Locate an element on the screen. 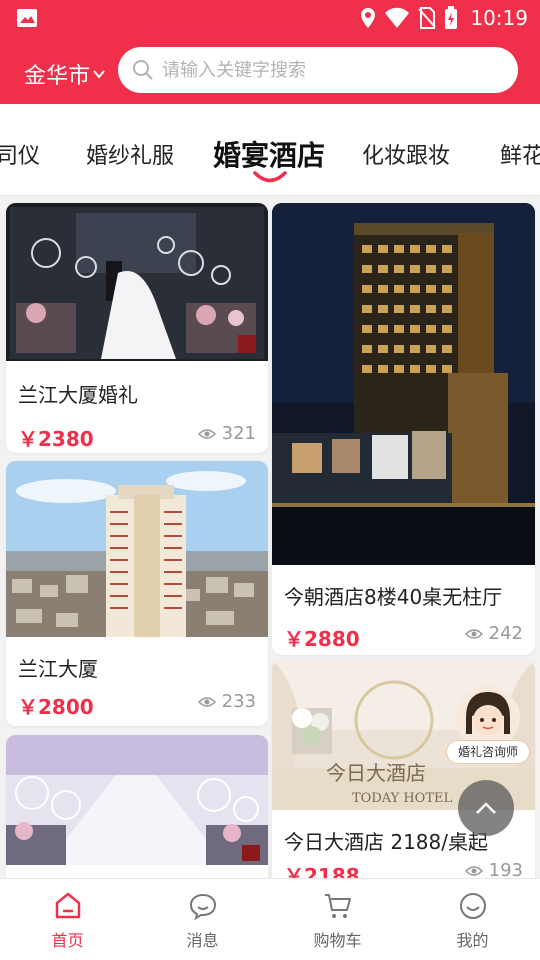  bottom-nav: 首页 消息 购物车 我的 is located at coordinates (270, 919).